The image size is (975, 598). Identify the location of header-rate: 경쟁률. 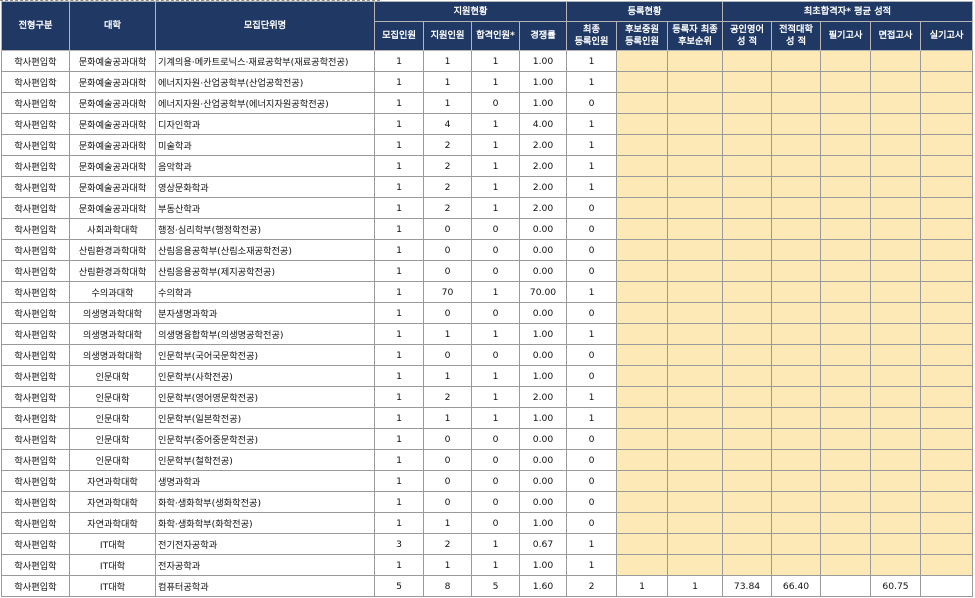
(543, 36).